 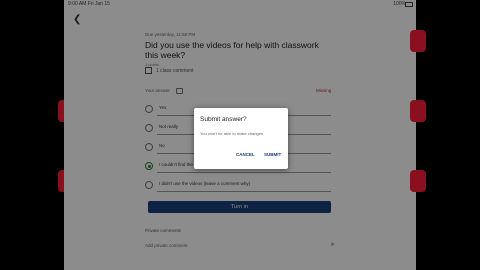 I want to click on dialog-title: Submit answer?, so click(x=223, y=119).